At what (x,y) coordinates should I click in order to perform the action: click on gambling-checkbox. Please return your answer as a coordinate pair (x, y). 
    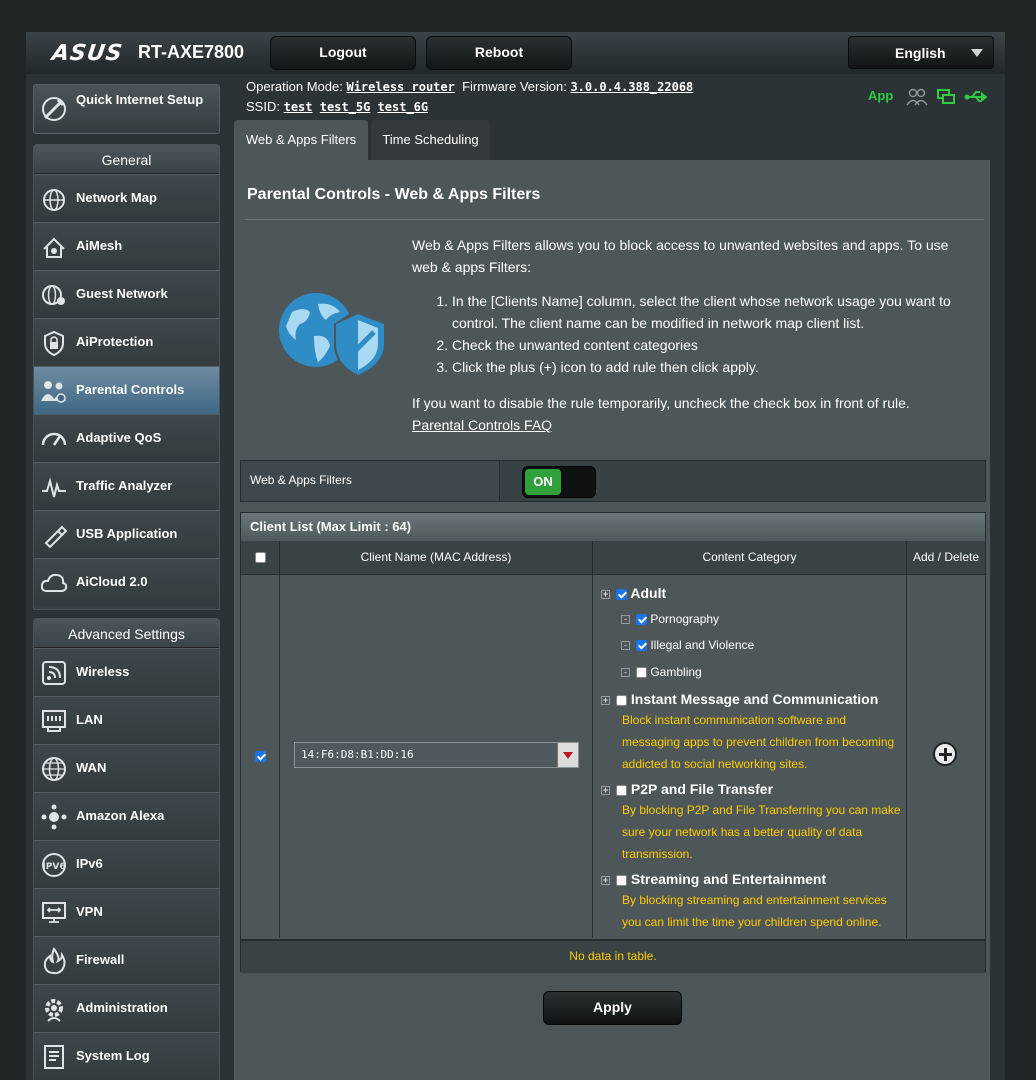
    Looking at the image, I should click on (641, 673).